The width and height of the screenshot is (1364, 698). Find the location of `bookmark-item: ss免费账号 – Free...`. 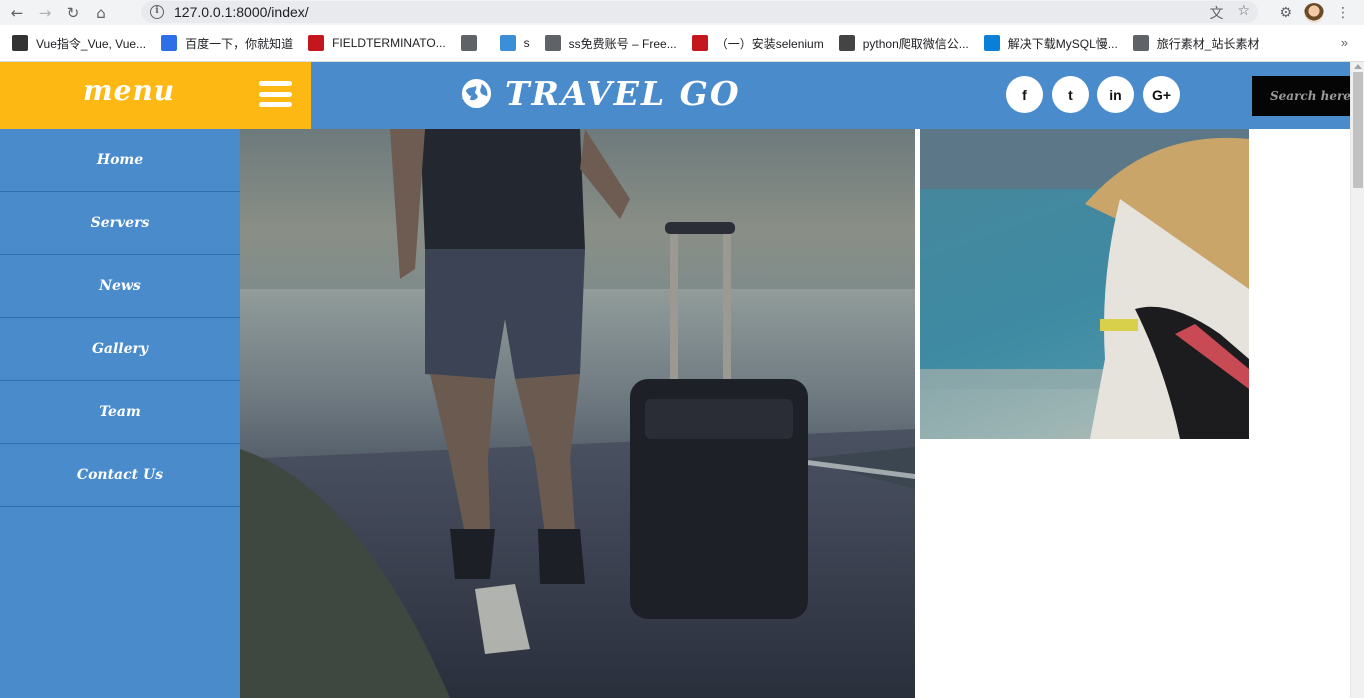

bookmark-item: ss免费账号 – Free... is located at coordinates (610, 43).